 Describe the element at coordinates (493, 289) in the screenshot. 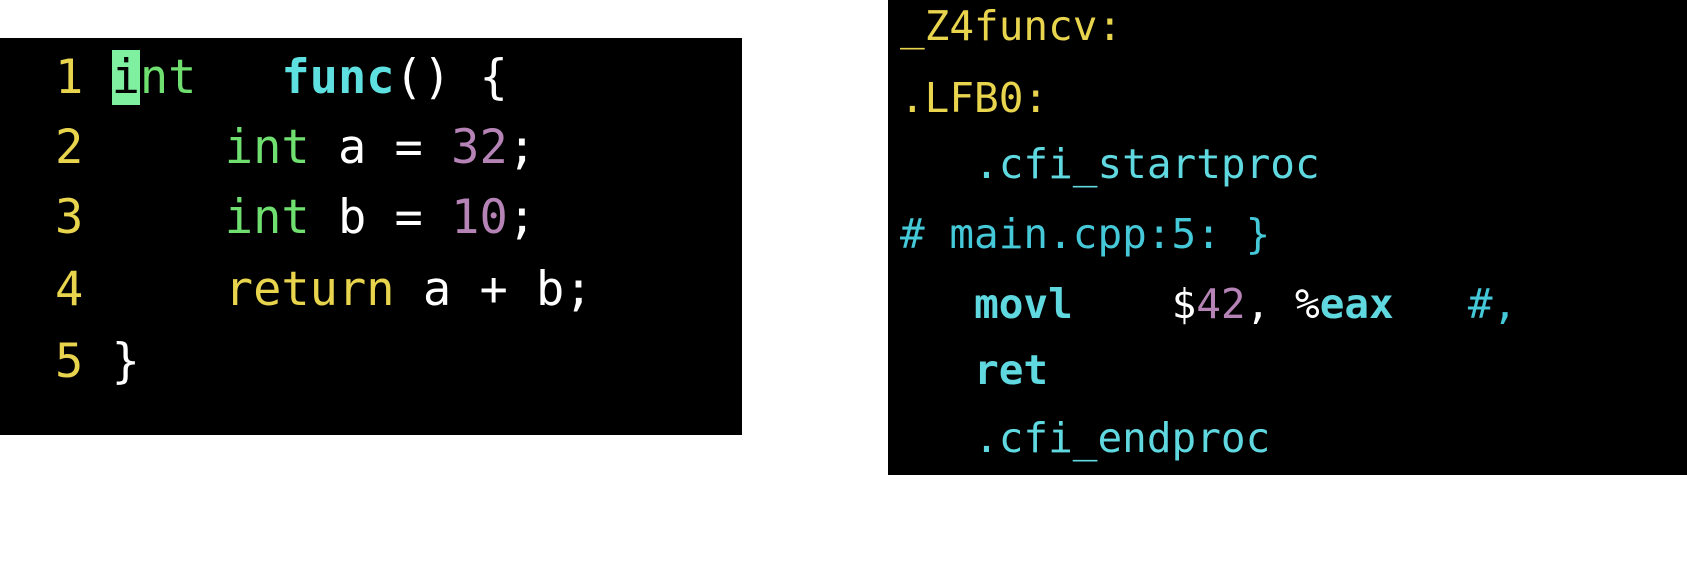

I see `return-expression: a + b;` at that location.